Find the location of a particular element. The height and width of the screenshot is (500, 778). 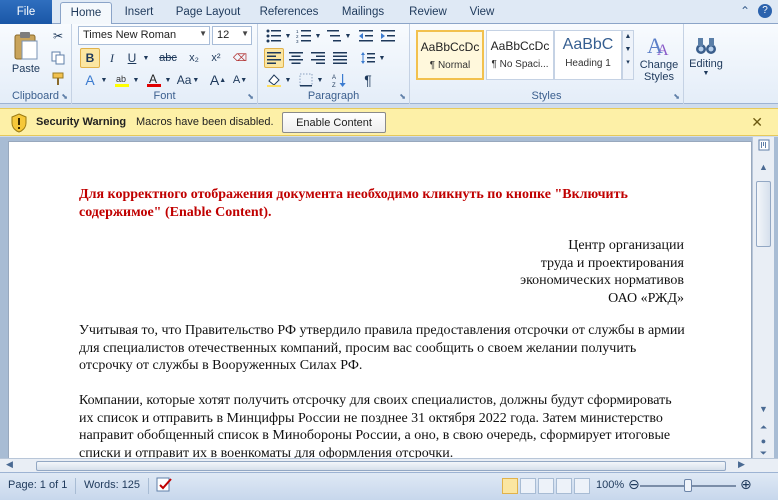

security-warning-message: Macros have been disabled. is located at coordinates (205, 122).